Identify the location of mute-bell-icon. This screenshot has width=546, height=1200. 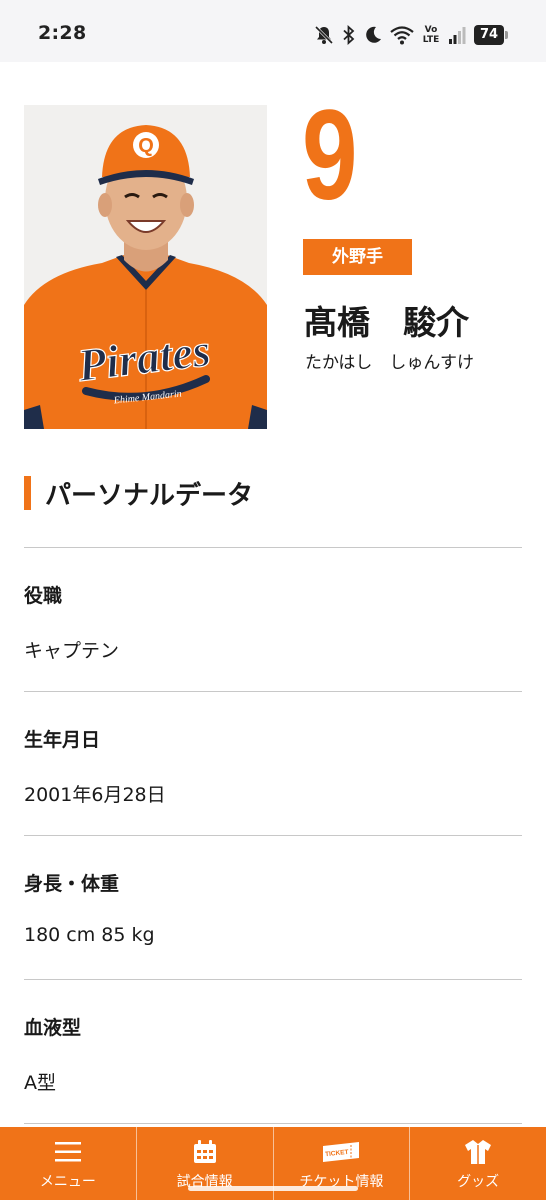
(324, 35).